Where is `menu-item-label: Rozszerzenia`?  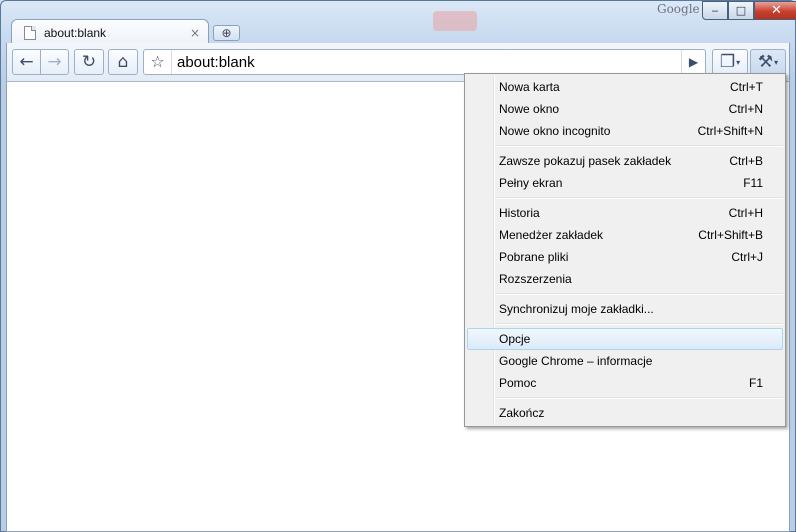 menu-item-label: Rozszerzenia is located at coordinates (535, 279).